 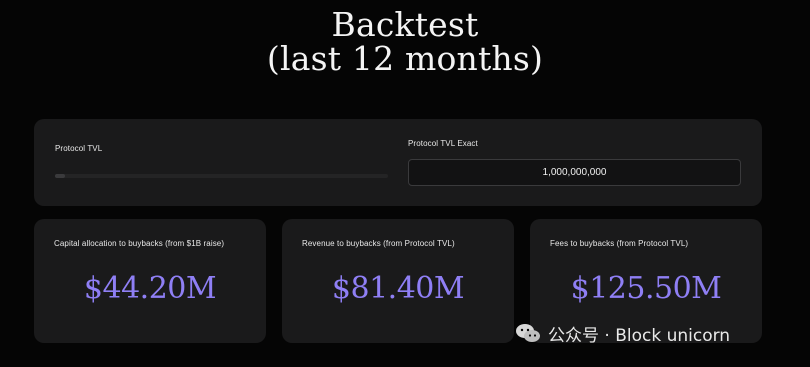 I want to click on revenue-to-buybacks-label: Revenue to buybacks (from Protocol TVL), so click(x=378, y=243).